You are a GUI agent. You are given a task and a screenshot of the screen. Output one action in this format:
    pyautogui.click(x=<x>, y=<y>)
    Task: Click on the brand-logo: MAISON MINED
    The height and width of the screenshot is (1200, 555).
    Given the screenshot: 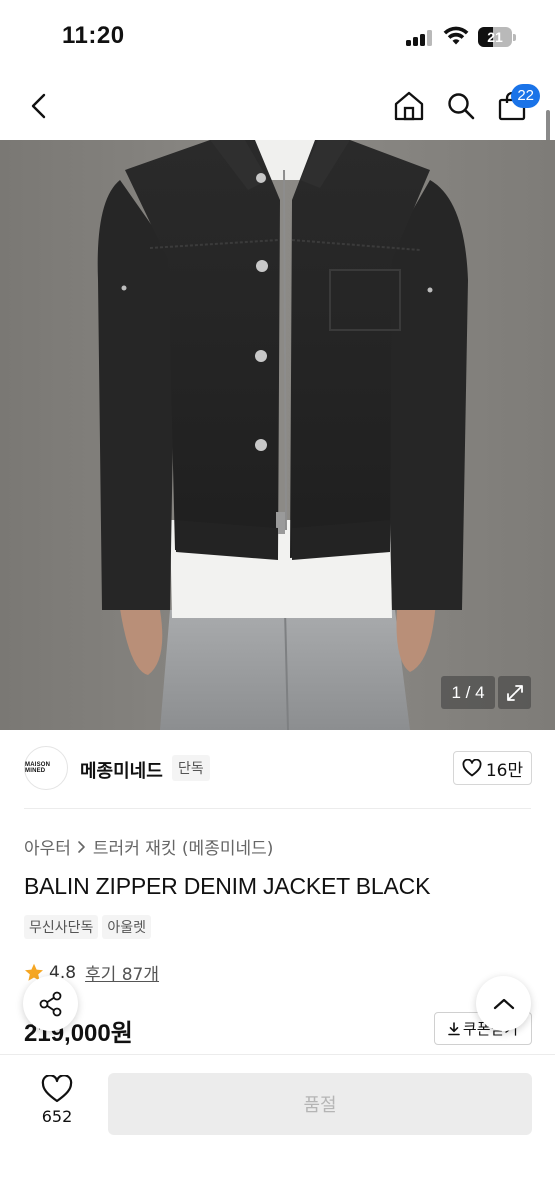 What is the action you would take?
    pyautogui.click(x=46, y=768)
    